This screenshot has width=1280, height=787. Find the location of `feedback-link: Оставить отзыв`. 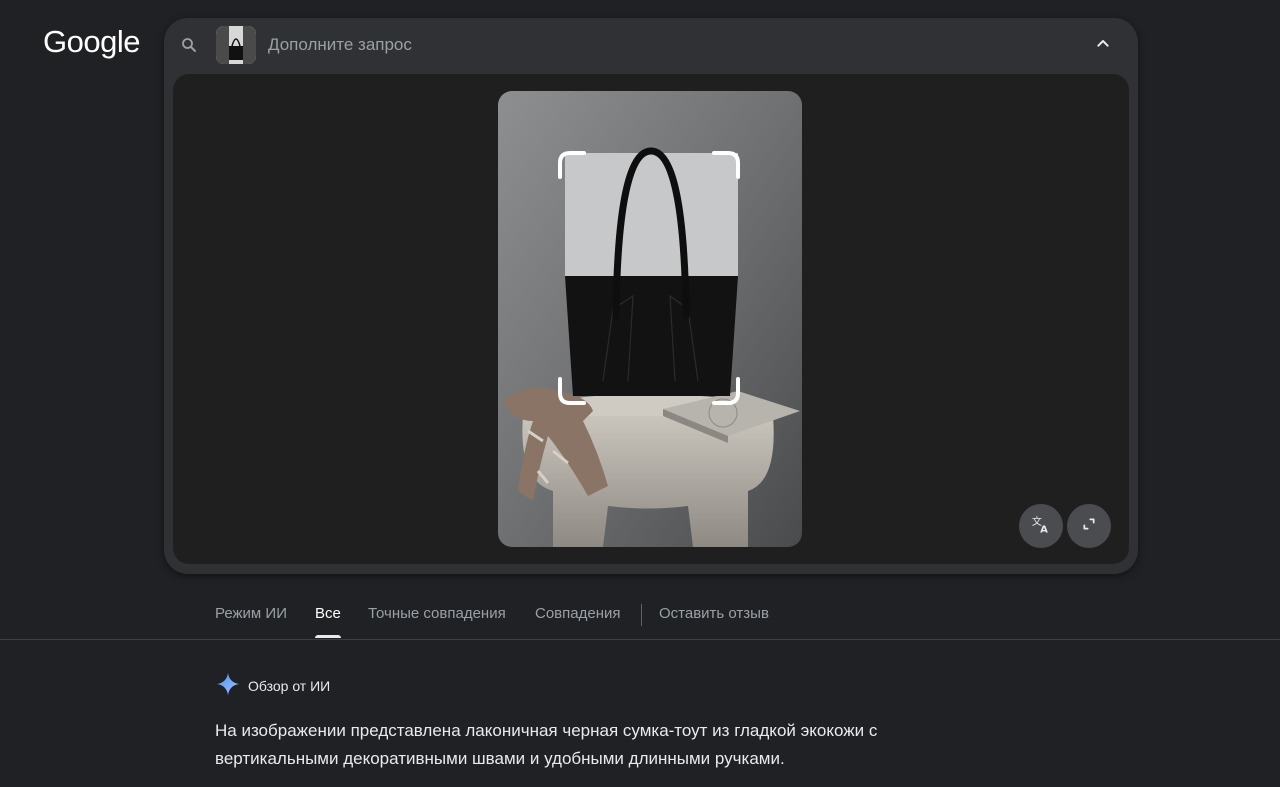

feedback-link: Оставить отзыв is located at coordinates (714, 621).